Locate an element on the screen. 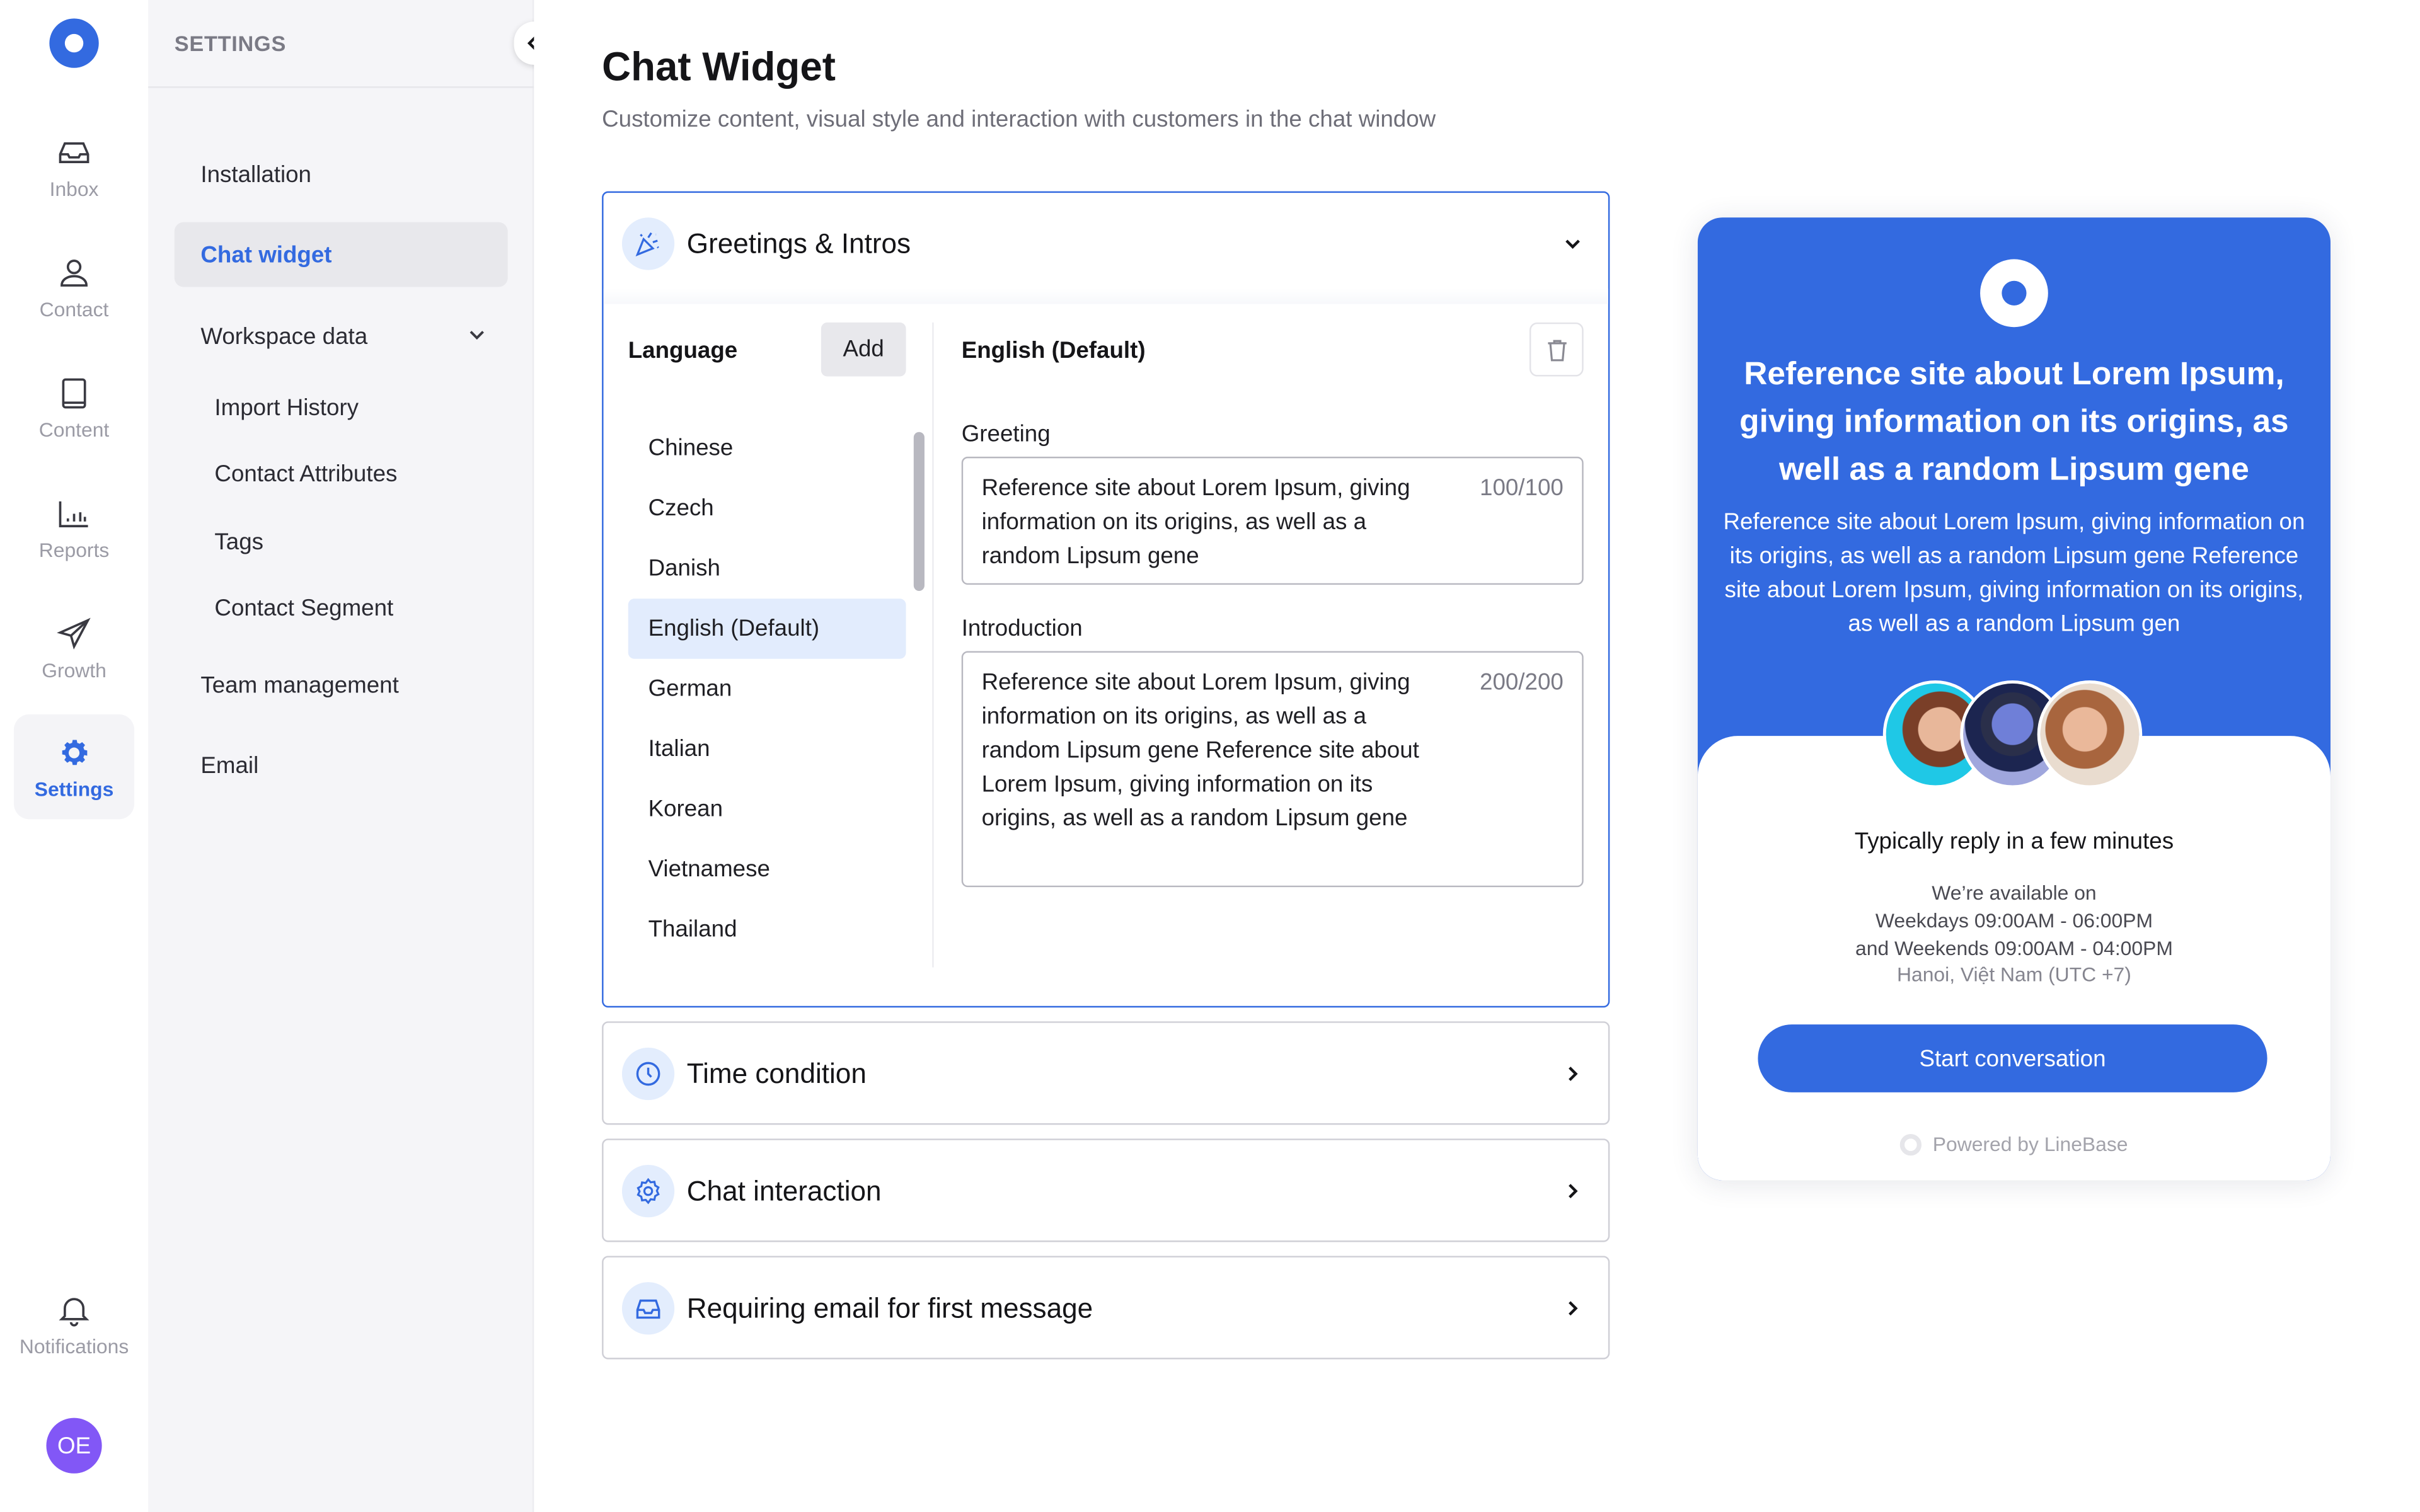 This screenshot has height=1512, width=2420. language-item: Chinese is located at coordinates (767, 448).